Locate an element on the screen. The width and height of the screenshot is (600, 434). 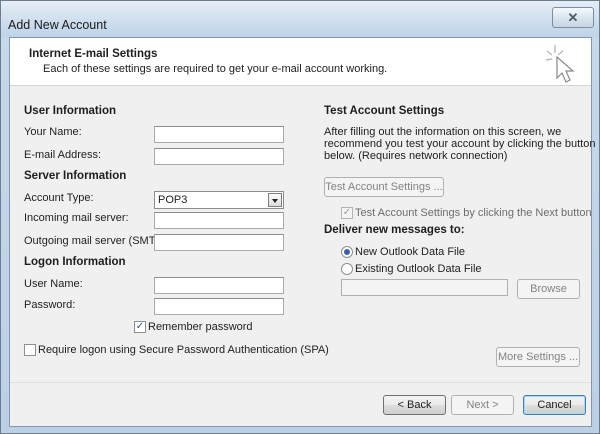
page-title: Internet E-mail Settings is located at coordinates (93, 54).